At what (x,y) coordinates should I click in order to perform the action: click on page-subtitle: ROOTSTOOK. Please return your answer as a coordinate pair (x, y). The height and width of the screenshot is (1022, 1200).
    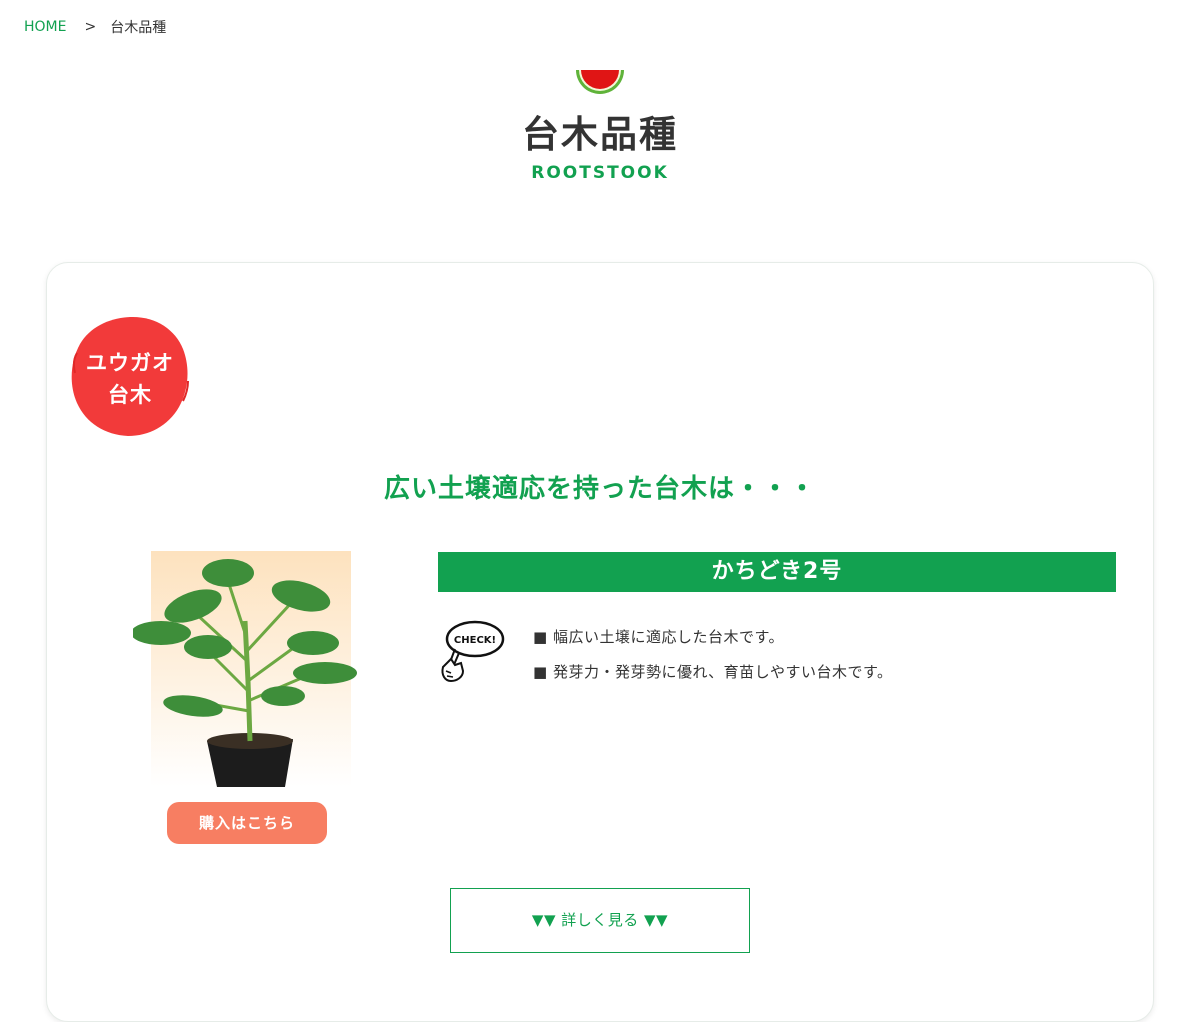
    Looking at the image, I should click on (600, 173).